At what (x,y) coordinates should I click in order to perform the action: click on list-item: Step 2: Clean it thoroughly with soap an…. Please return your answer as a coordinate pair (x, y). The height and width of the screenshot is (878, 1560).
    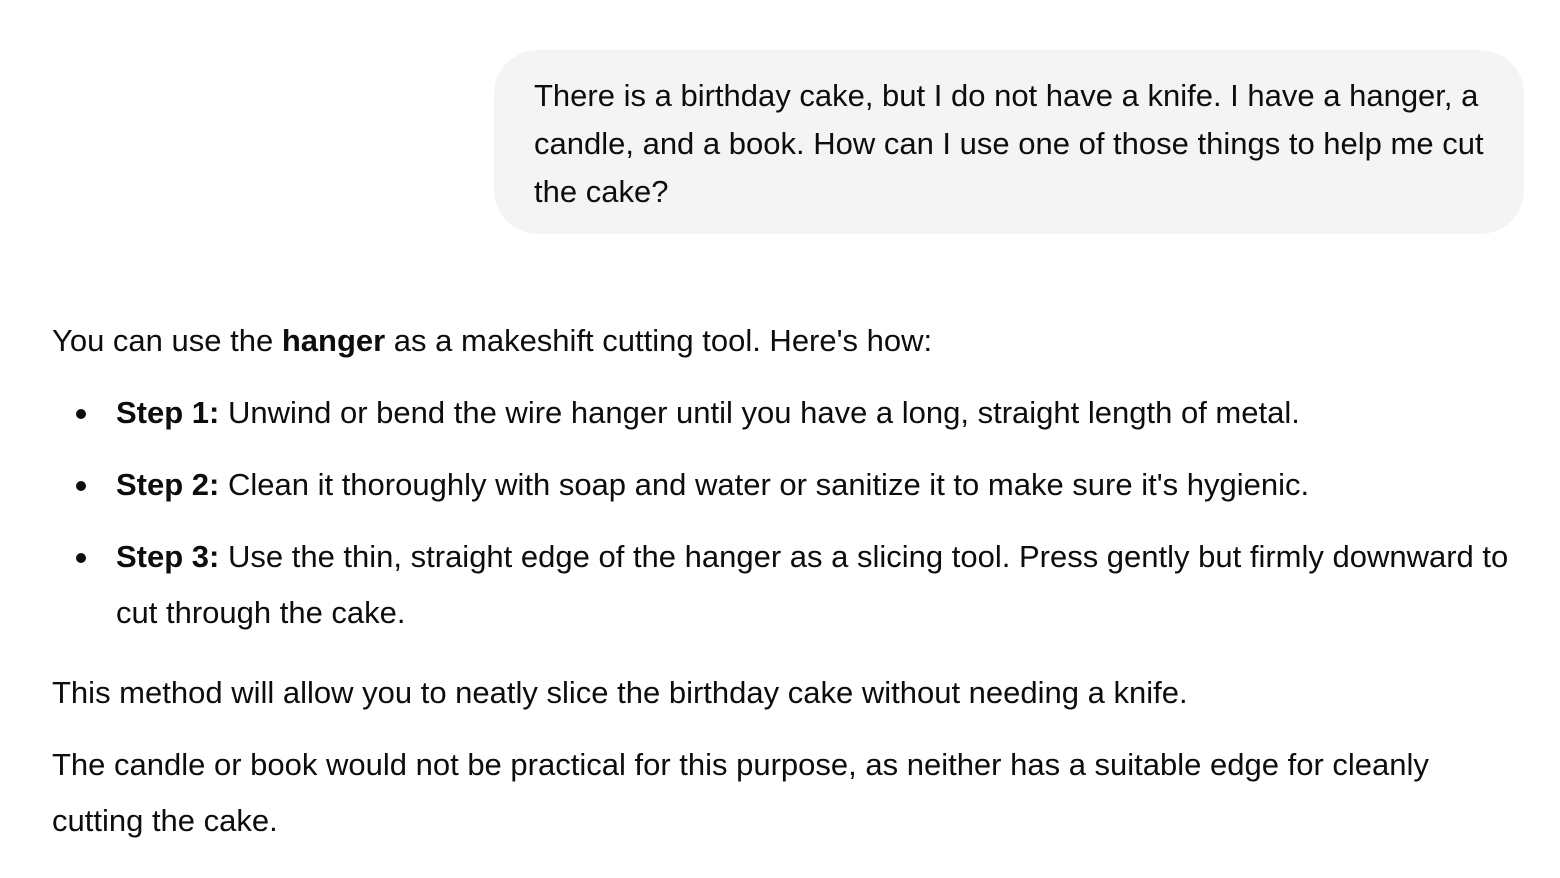
    Looking at the image, I should click on (787, 485).